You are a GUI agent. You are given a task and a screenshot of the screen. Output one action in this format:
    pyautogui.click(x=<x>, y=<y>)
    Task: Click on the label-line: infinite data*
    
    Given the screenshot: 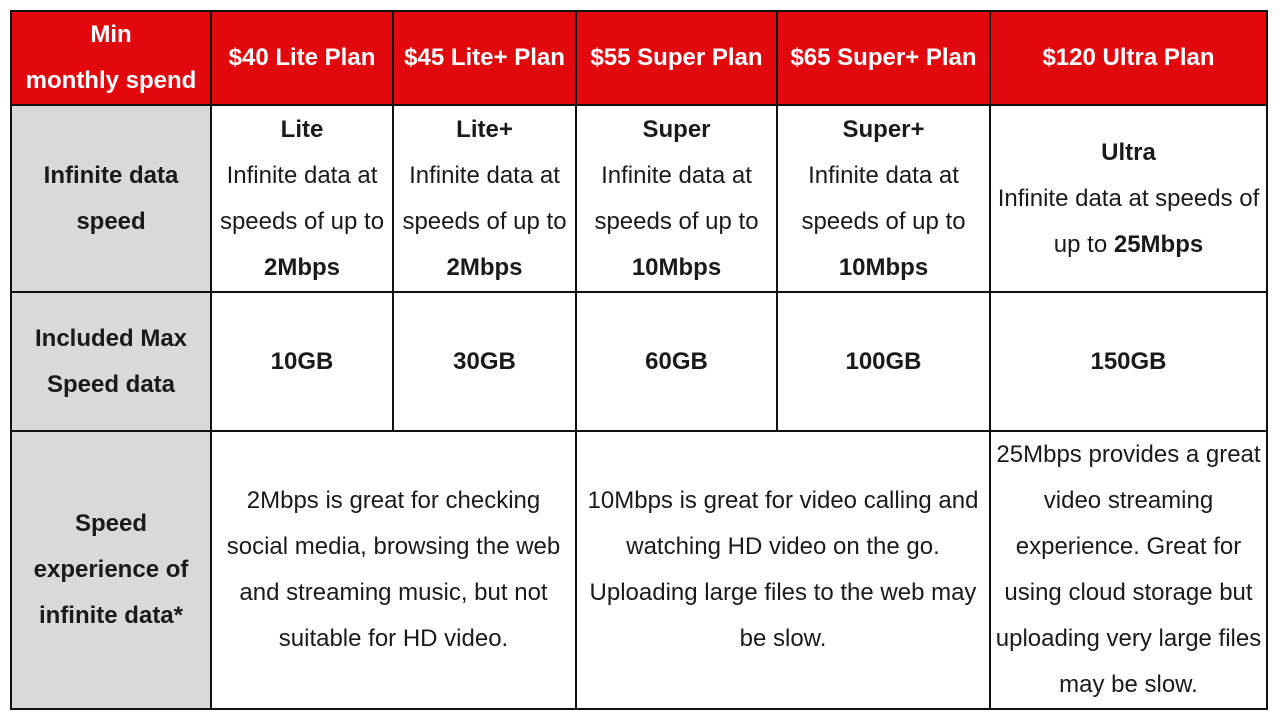 What is the action you would take?
    pyautogui.click(x=110, y=615)
    